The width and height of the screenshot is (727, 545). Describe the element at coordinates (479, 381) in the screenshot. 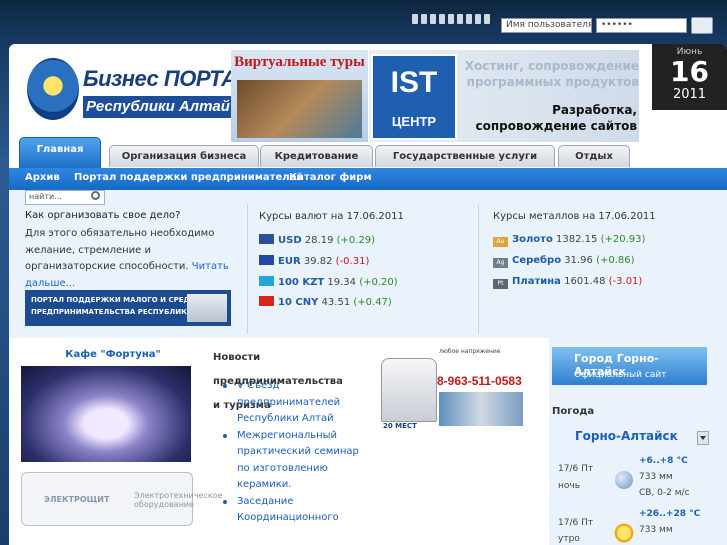

I see `van-ad-phone: 8-963-511-0583` at that location.